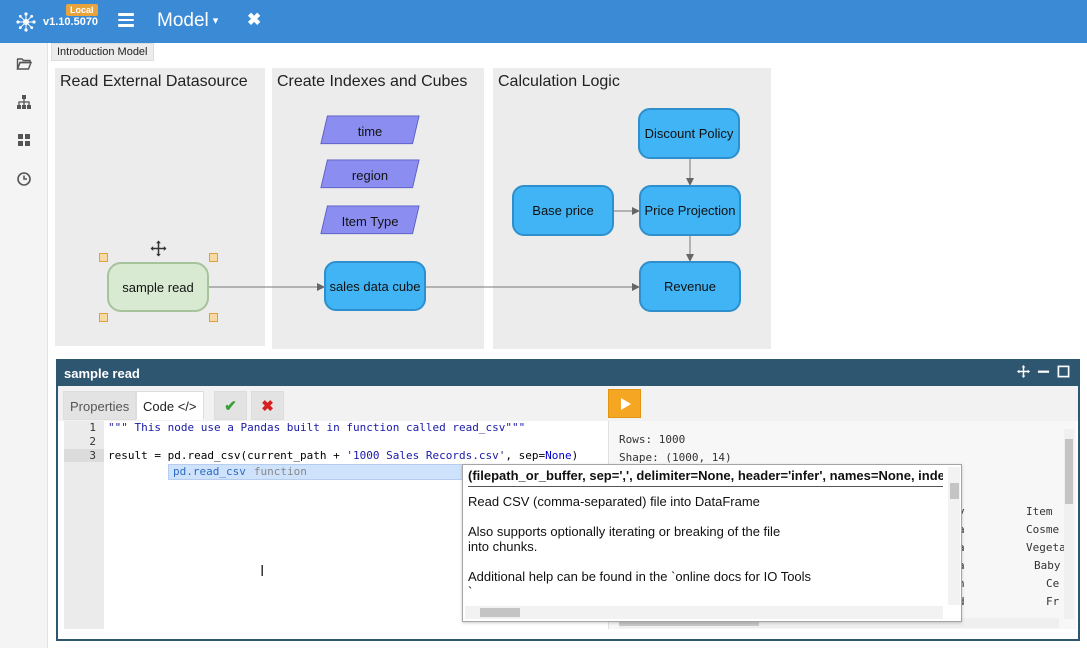 The width and height of the screenshot is (1087, 648). What do you see at coordinates (84, 525) in the screenshot?
I see `line-gutter: 1 2 3` at bounding box center [84, 525].